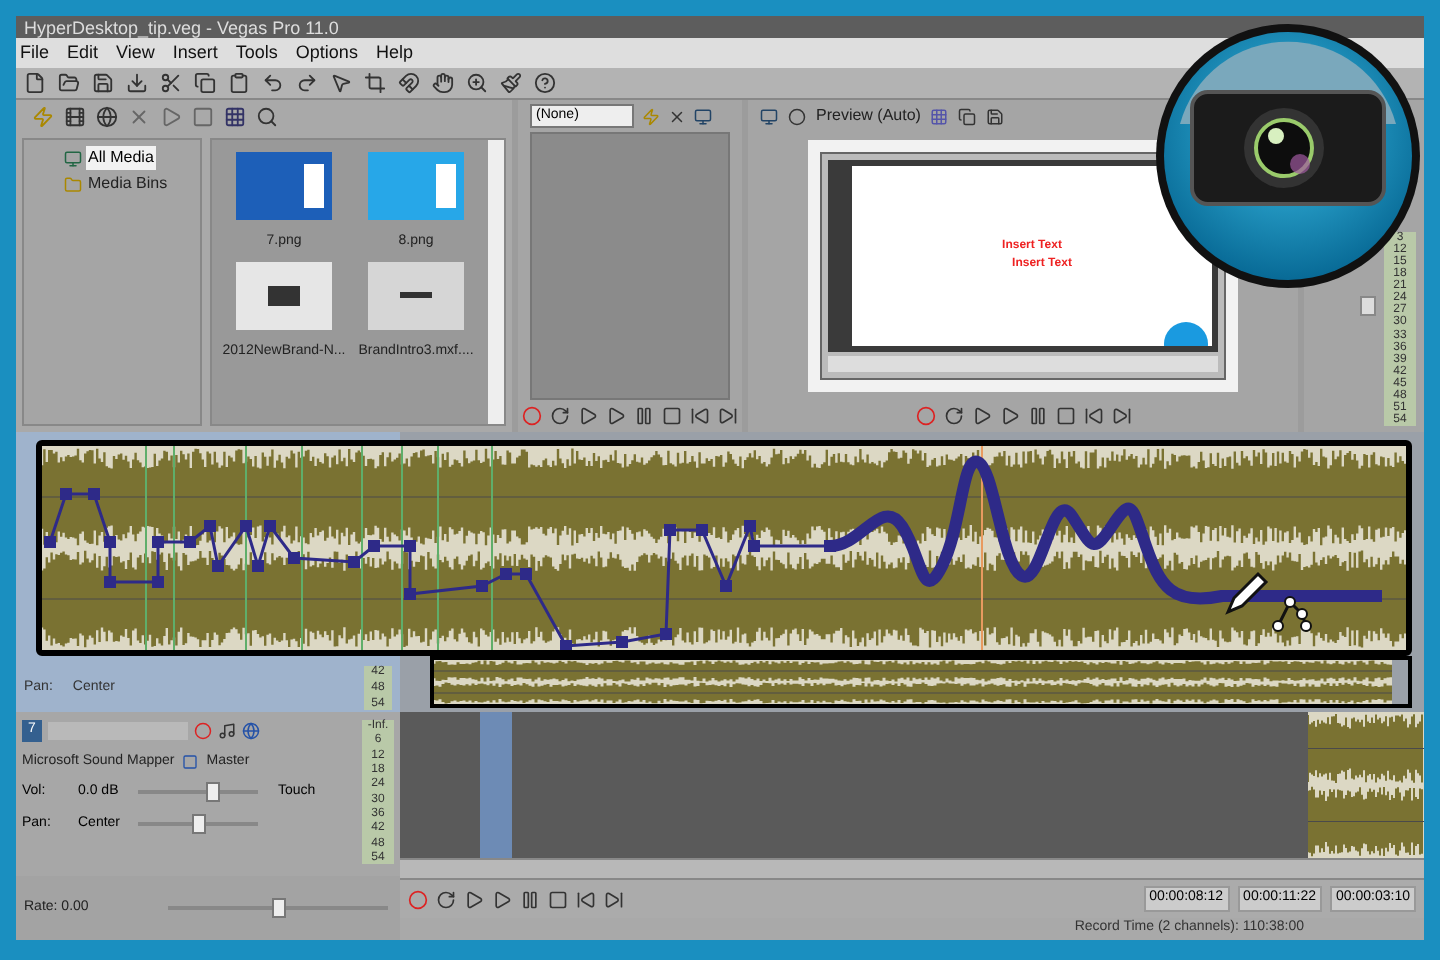 This screenshot has width=1440, height=960. Describe the element at coordinates (326, 53) in the screenshot. I see `menu-item: Options` at that location.